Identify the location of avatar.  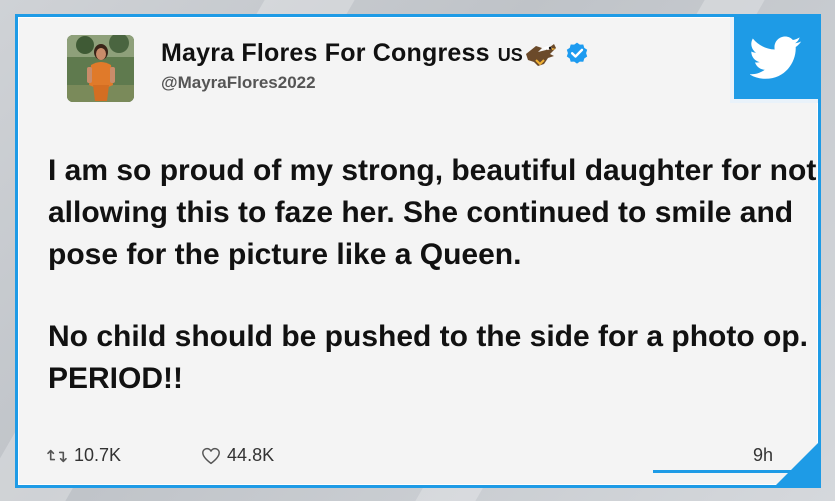
(100, 68).